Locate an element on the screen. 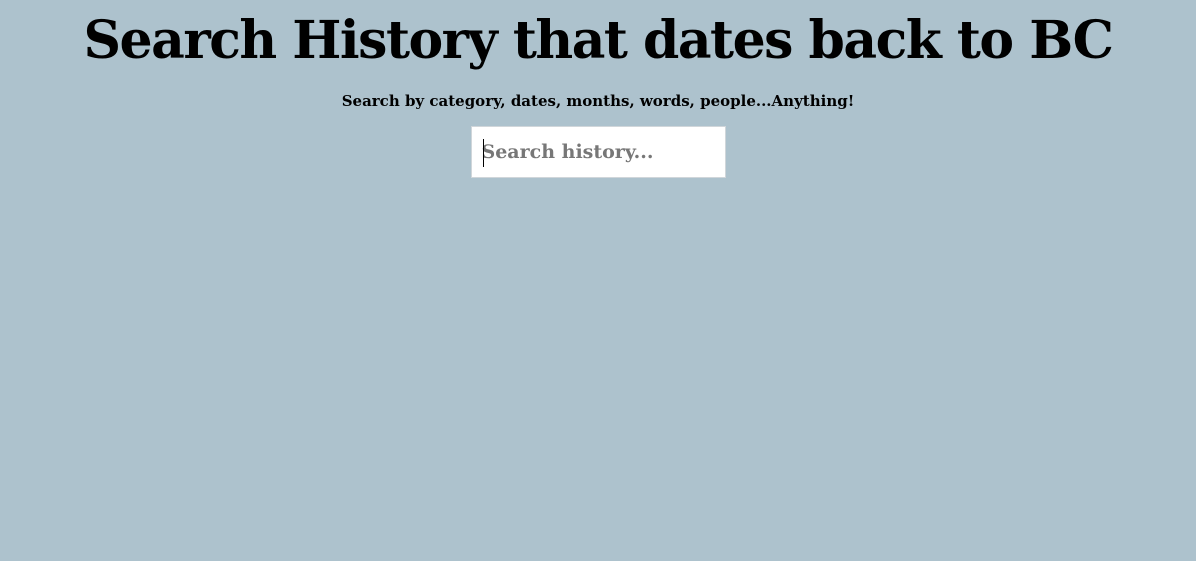 This screenshot has width=1196, height=561. page-title: Search History that dates back to BC is located at coordinates (598, 40).